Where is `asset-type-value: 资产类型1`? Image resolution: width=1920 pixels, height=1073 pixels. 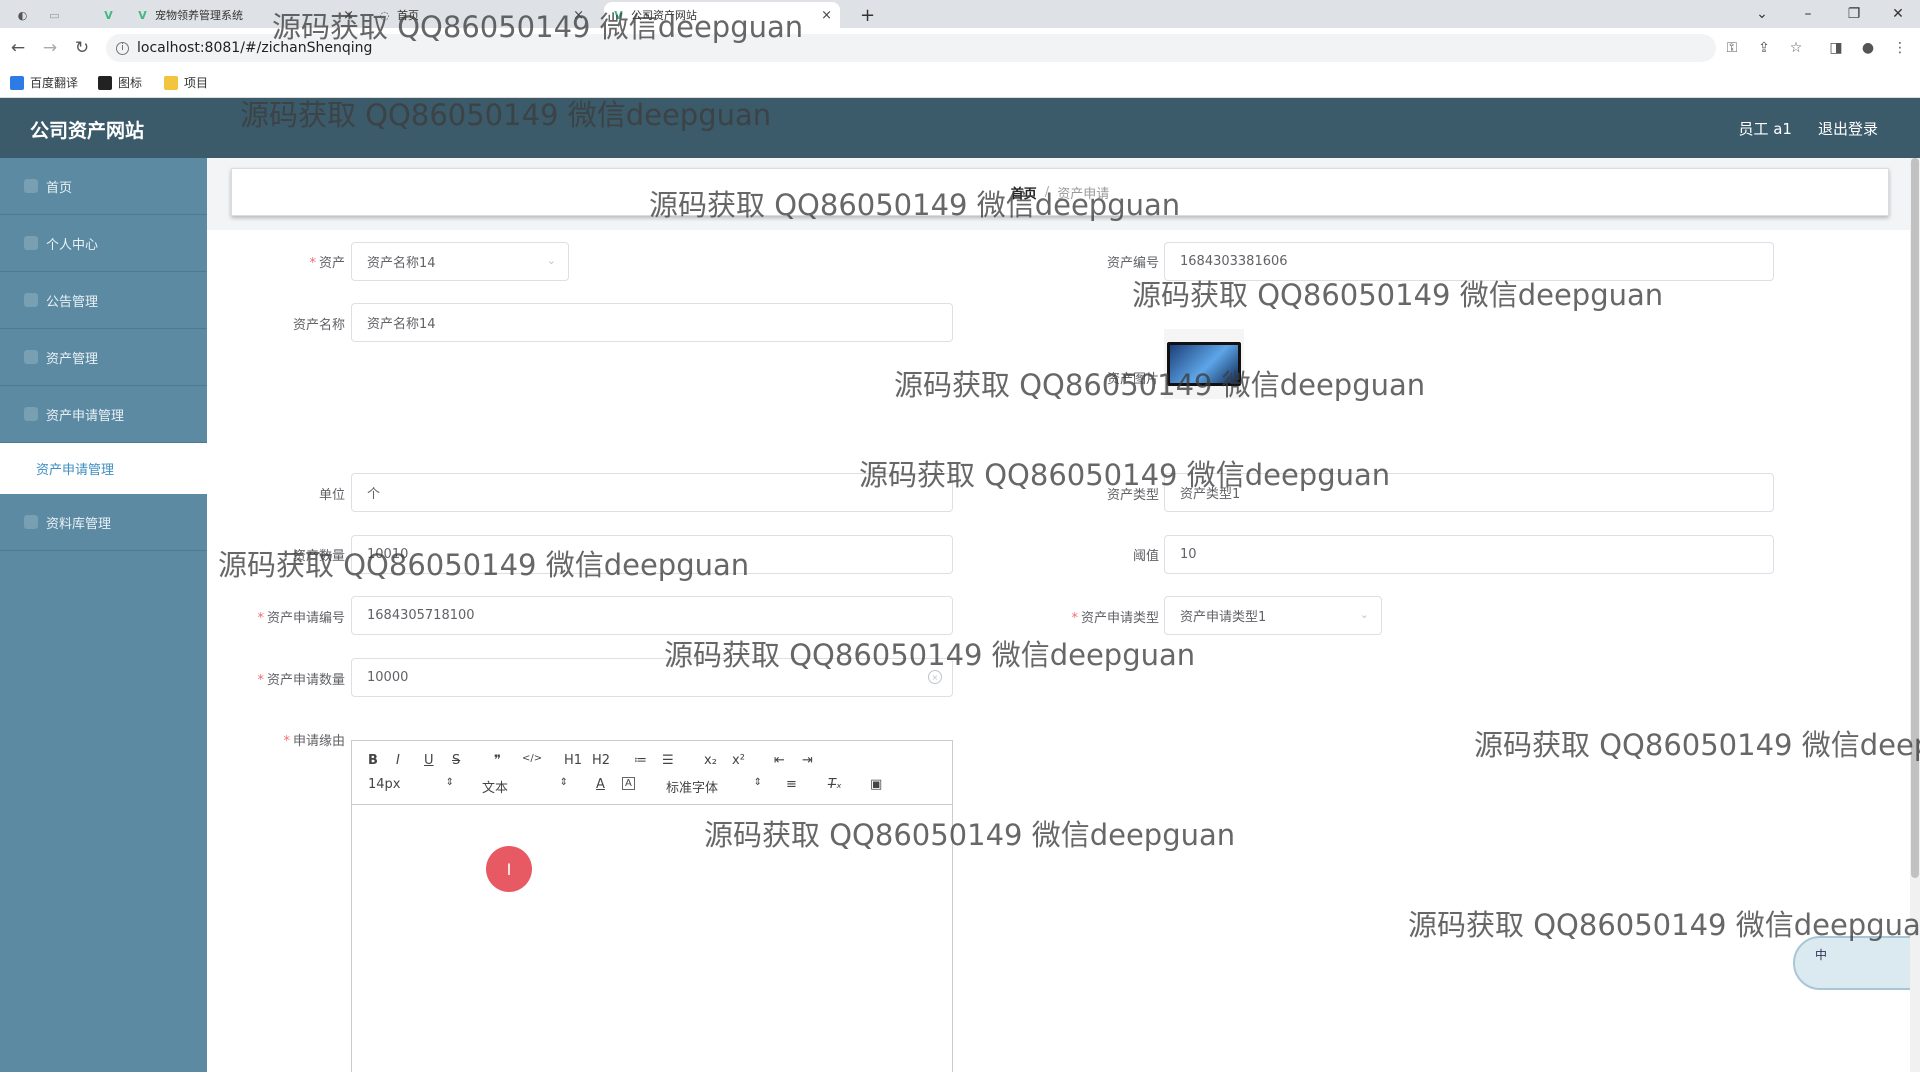 asset-type-value: 资产类型1 is located at coordinates (1210, 494).